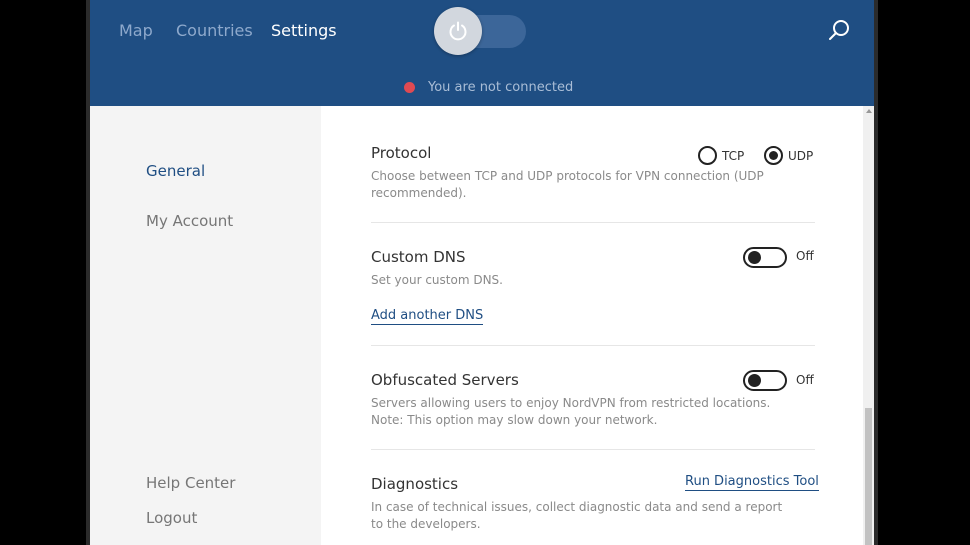  I want to click on scroll-thumb, so click(868, 476).